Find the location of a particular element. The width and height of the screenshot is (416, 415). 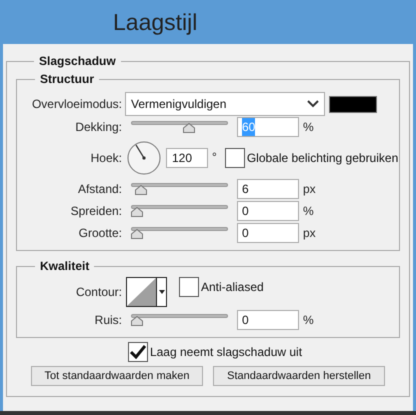

check-icon is located at coordinates (138, 352).